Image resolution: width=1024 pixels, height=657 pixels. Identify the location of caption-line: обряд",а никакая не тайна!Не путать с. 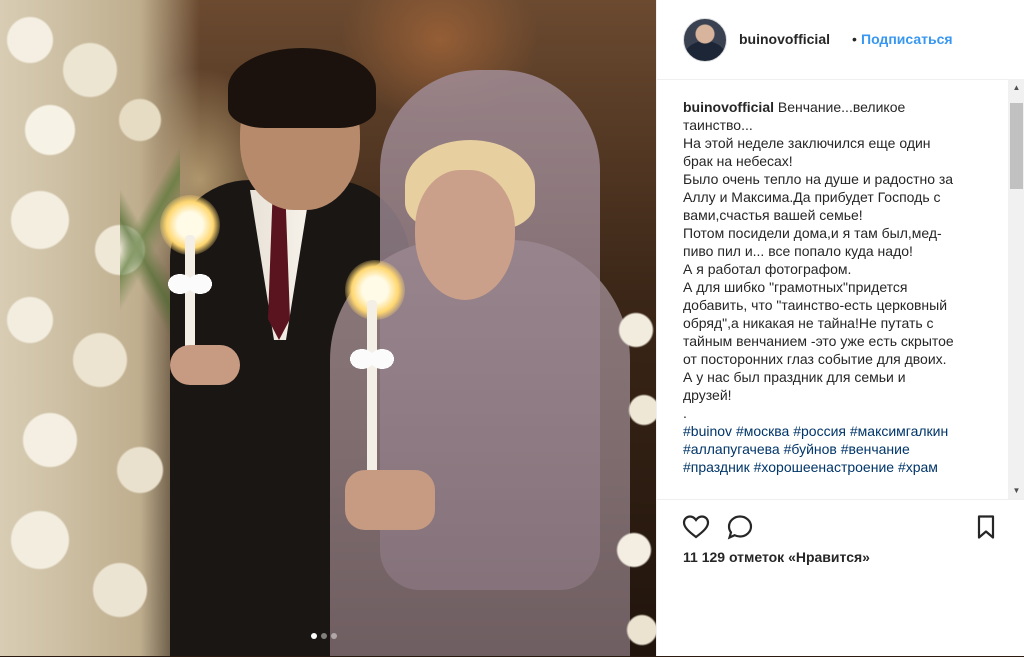
(844, 323).